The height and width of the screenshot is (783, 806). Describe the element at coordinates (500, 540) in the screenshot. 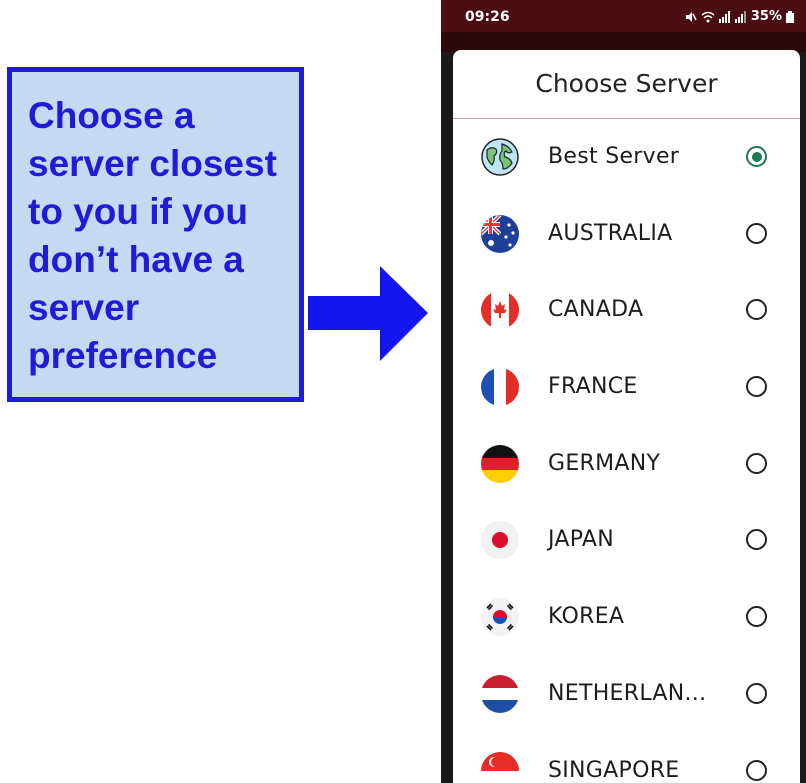

I see `japan-flag-icon` at that location.